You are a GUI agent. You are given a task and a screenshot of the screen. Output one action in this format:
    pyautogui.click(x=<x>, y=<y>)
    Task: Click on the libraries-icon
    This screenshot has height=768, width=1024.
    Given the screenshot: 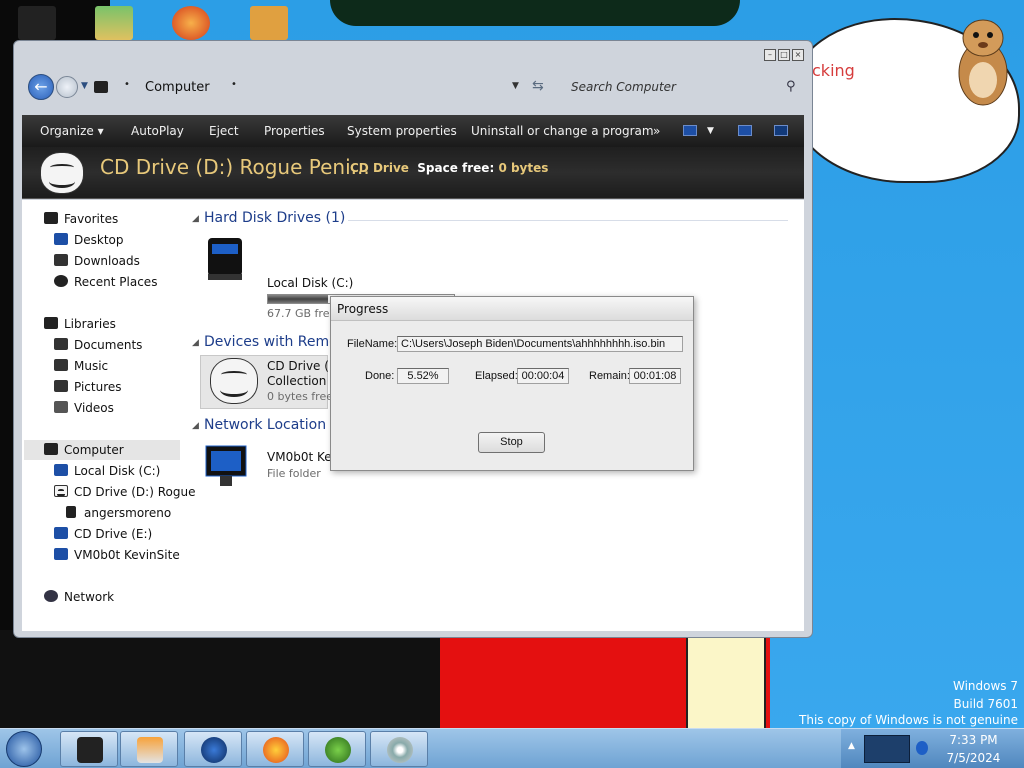 What is the action you would take?
    pyautogui.click(x=51, y=323)
    